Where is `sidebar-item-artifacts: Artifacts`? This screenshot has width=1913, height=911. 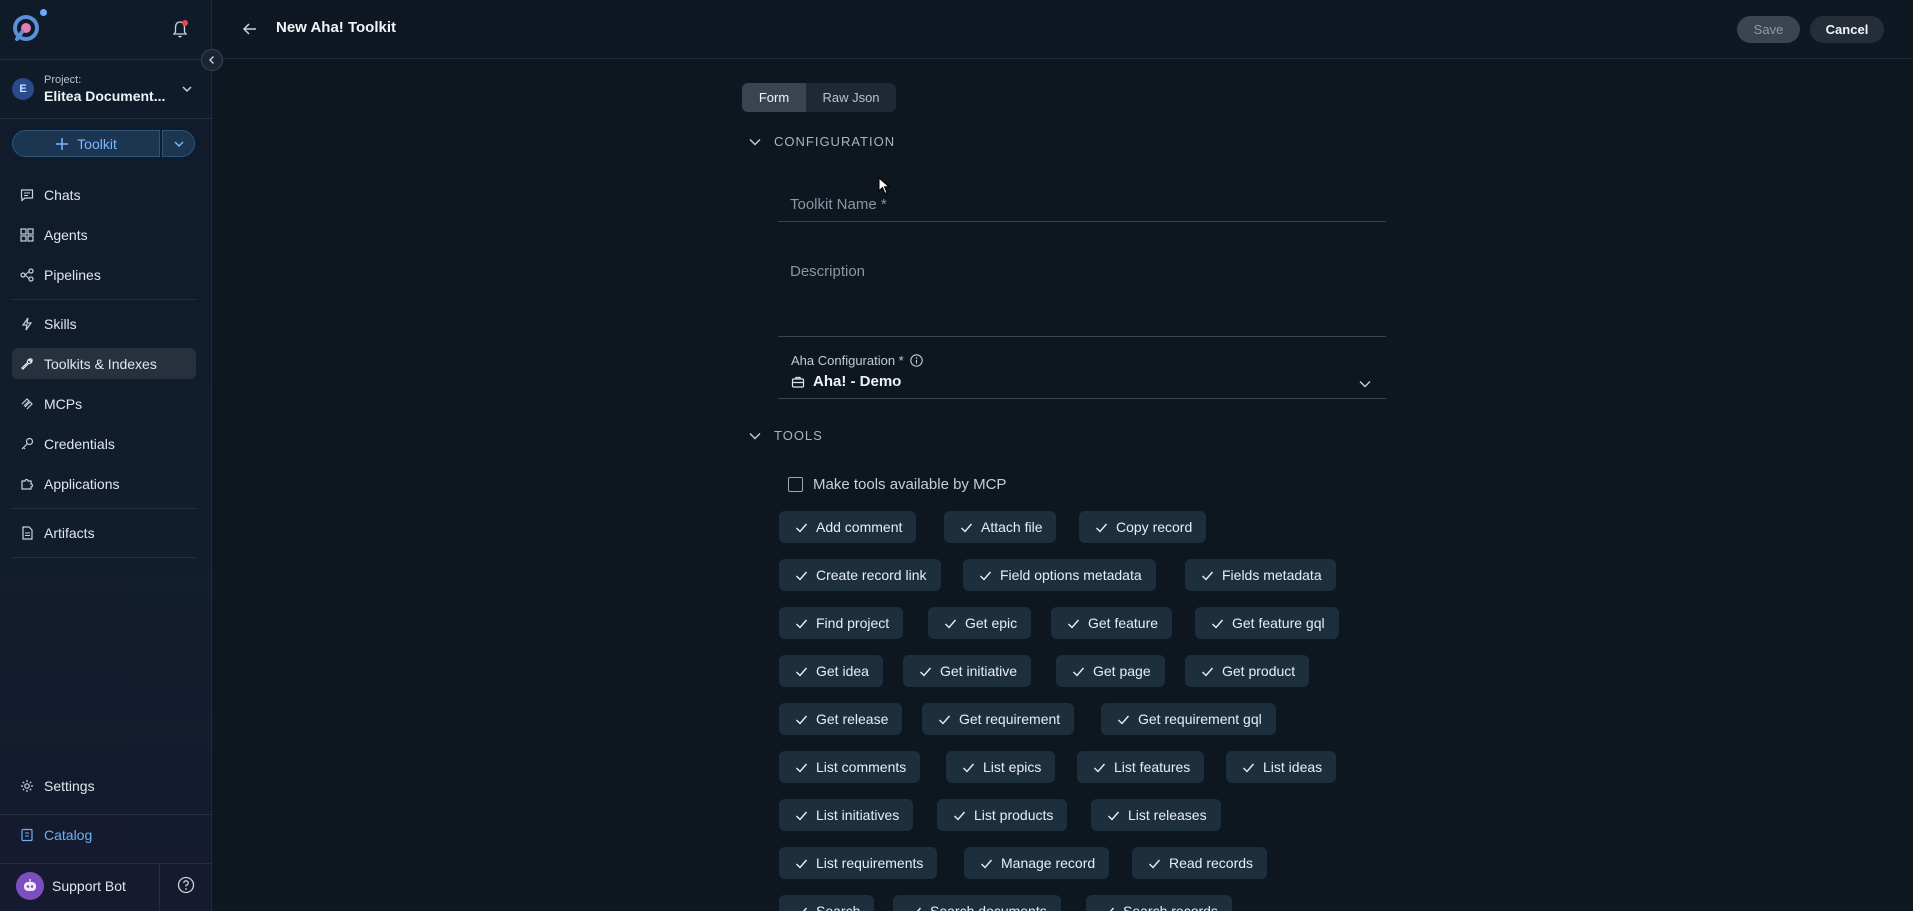
sidebar-item-artifacts: Artifacts is located at coordinates (104, 532).